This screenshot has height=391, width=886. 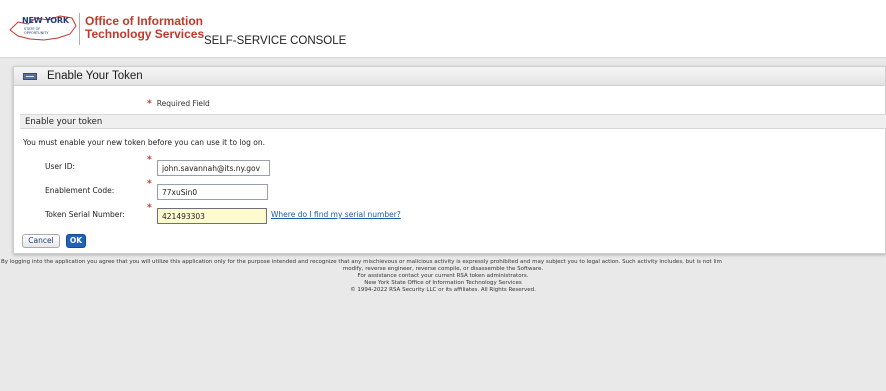 What do you see at coordinates (336, 214) in the screenshot?
I see `serial-help-link: Where do I find my serial number?` at bounding box center [336, 214].